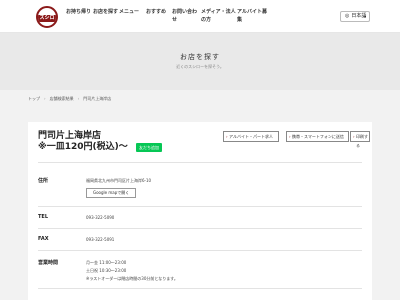 Image resolution: width=400 pixels, height=300 pixels. I want to click on google-map-button: Google mapで開く, so click(111, 193).